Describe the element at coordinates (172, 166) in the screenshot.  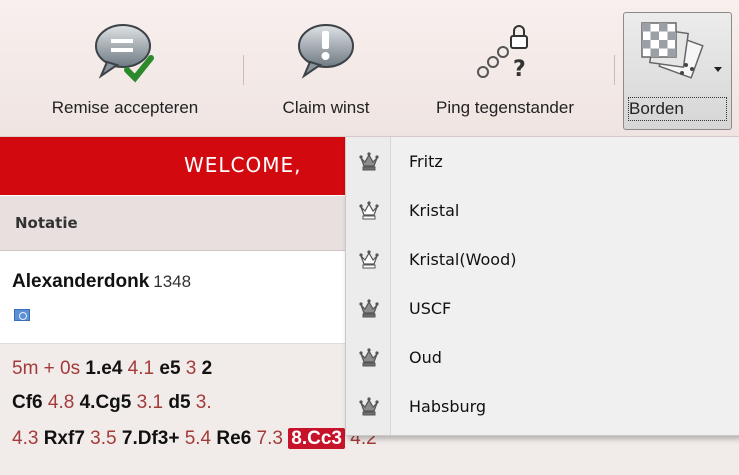
I see `welcome-banner: WELCOME,` at that location.